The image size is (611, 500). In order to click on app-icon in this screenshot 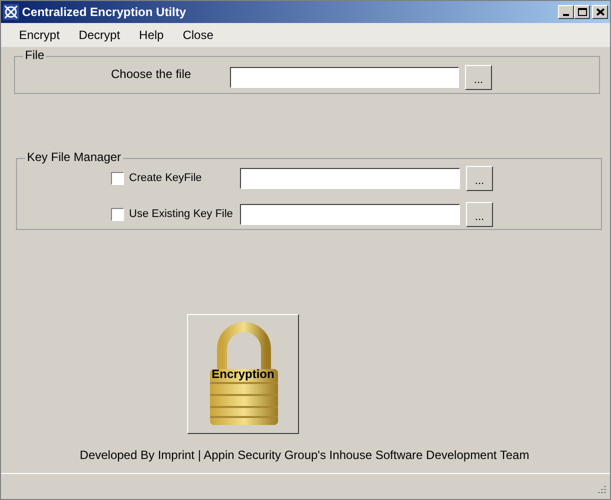, I will do `click(11, 12)`.